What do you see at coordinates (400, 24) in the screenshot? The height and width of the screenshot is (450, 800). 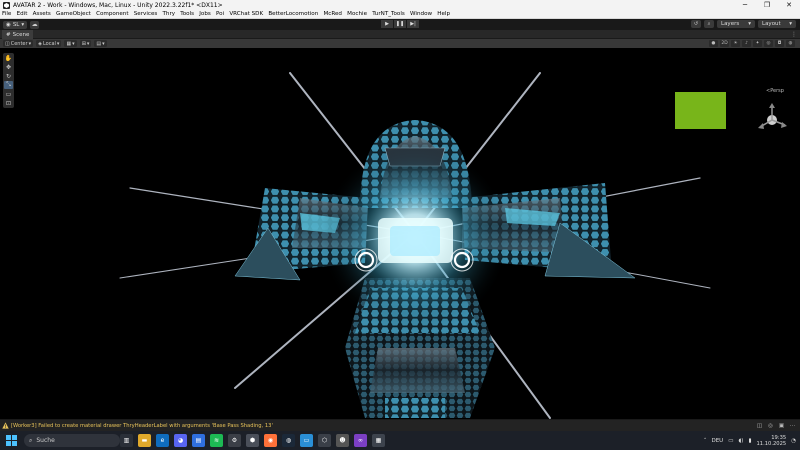 I see `pause-button: ❚❚` at bounding box center [400, 24].